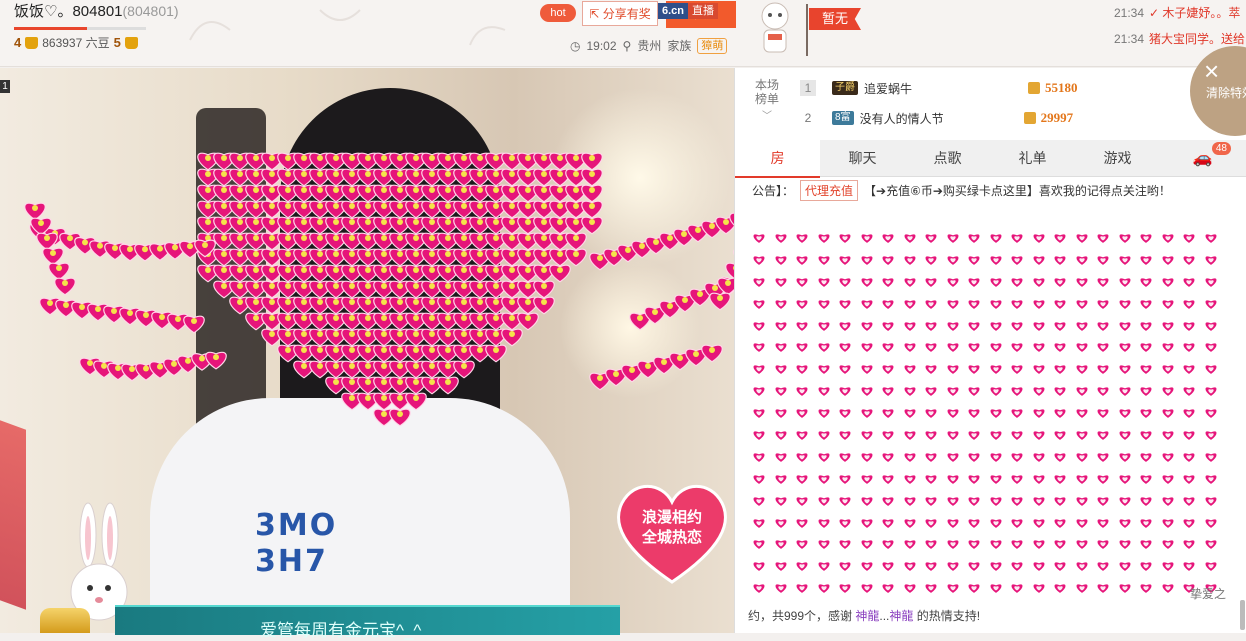 The width and height of the screenshot is (1246, 641). Describe the element at coordinates (712, 46) in the screenshot. I see `family-badge: 獐萌` at that location.